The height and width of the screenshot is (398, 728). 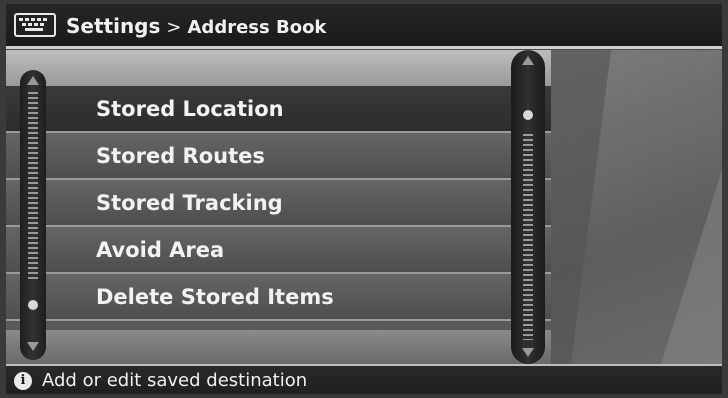 I want to click on status-message: Add or edit saved destination, so click(x=175, y=380).